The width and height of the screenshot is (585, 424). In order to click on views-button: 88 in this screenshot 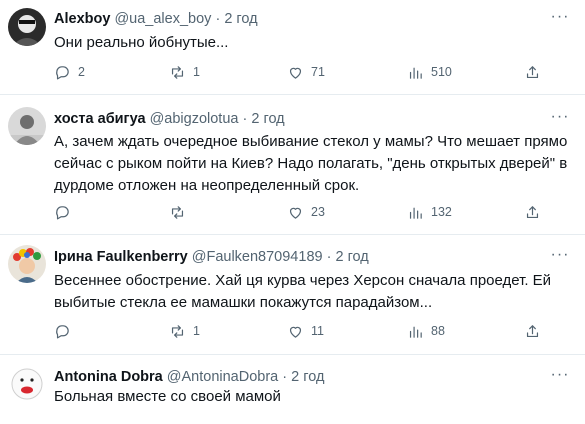, I will do `click(426, 331)`.